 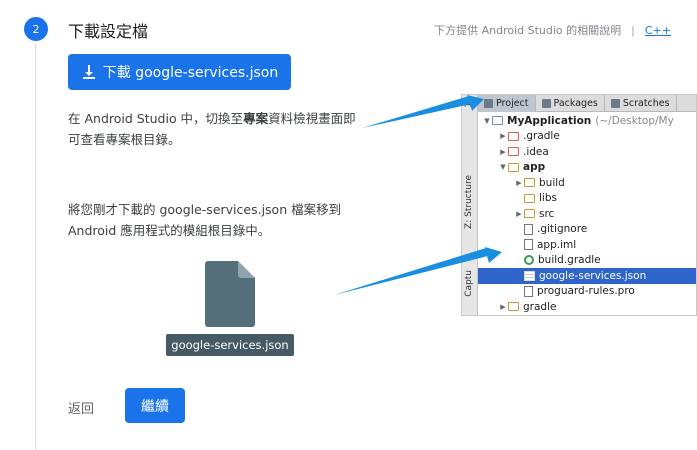 What do you see at coordinates (557, 244) in the screenshot?
I see `tree-row-label: app.iml` at bounding box center [557, 244].